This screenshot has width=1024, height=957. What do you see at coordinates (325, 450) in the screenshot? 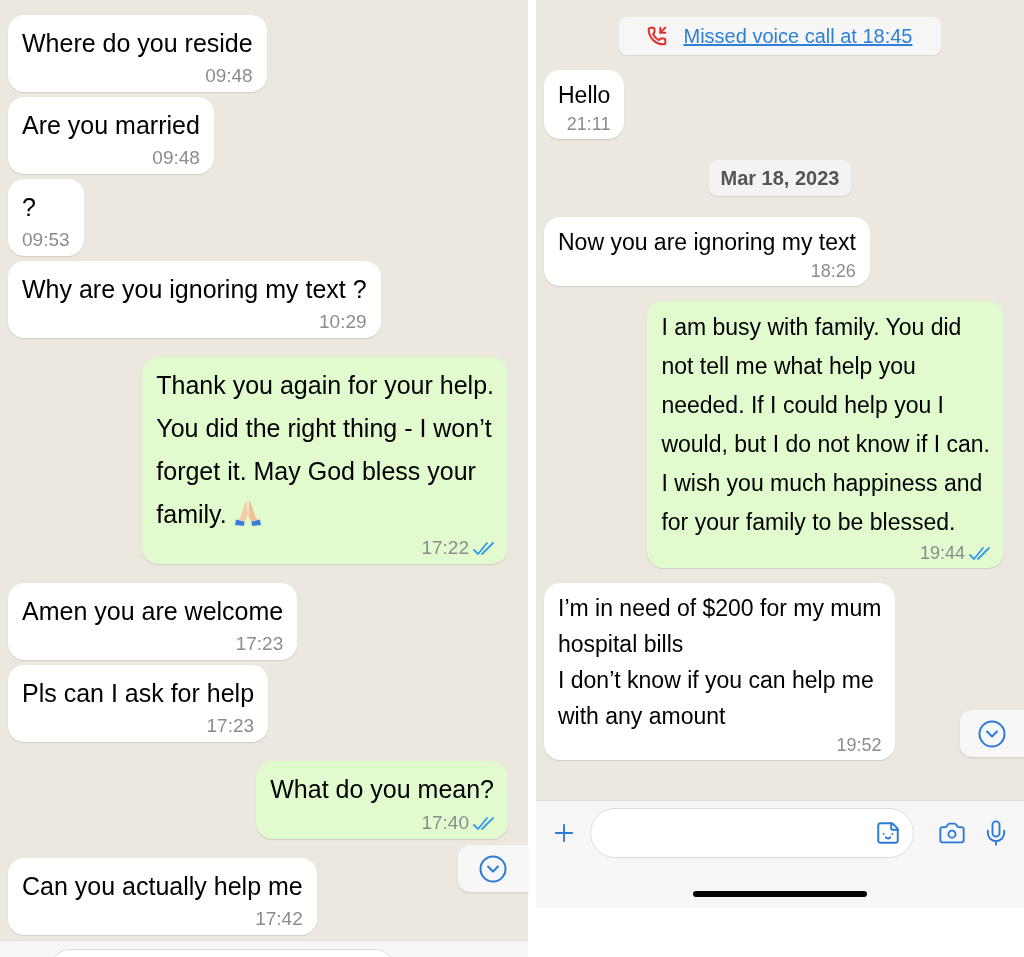
I see `message-text: Thank you again for your help. You did the right thing - I won’t forget it. May God bless your family.` at bounding box center [325, 450].